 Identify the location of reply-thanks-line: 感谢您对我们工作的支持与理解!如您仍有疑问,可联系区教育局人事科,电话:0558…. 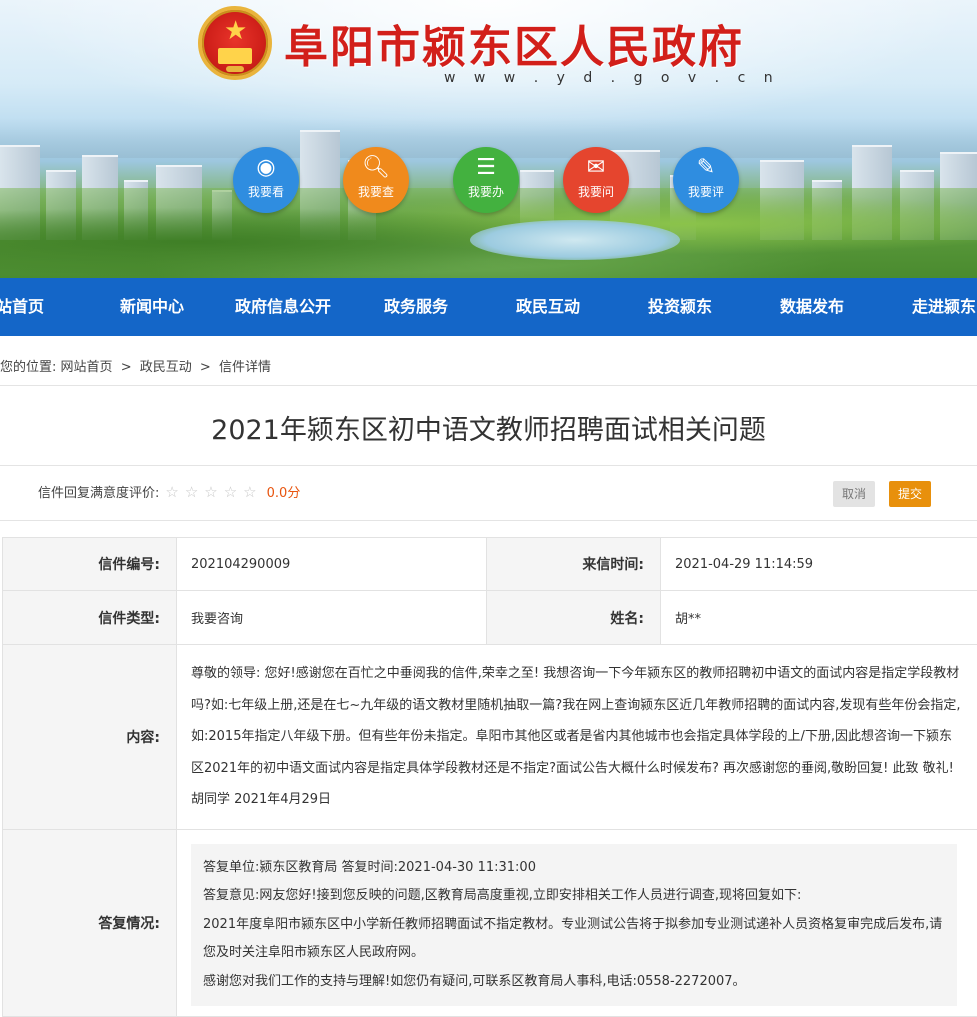
(574, 982).